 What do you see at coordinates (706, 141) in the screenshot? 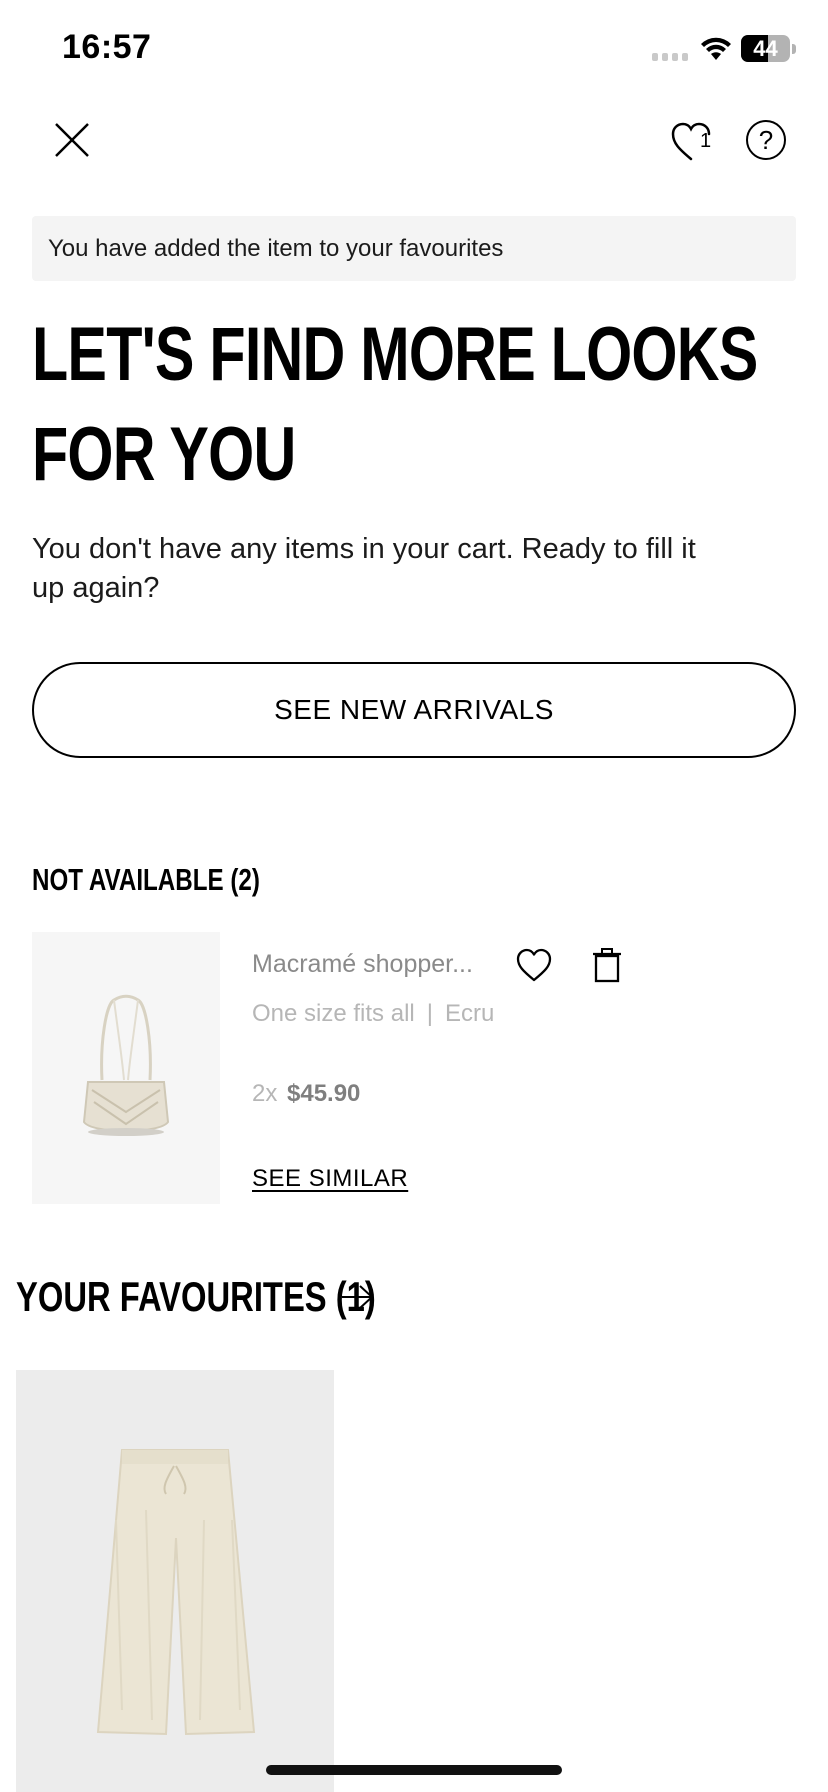
I see `favourites-count: 1` at bounding box center [706, 141].